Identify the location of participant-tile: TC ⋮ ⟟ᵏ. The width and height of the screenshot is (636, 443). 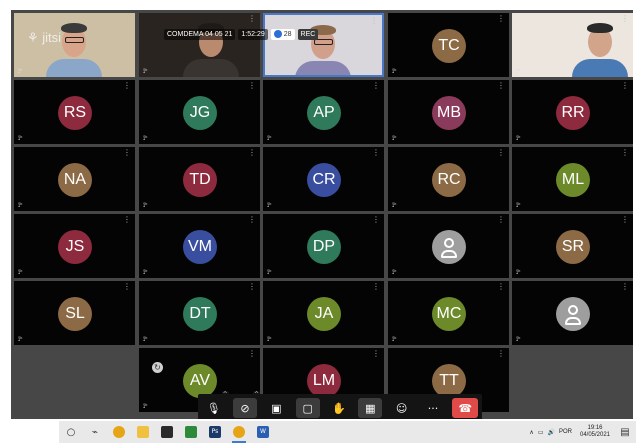
(448, 45).